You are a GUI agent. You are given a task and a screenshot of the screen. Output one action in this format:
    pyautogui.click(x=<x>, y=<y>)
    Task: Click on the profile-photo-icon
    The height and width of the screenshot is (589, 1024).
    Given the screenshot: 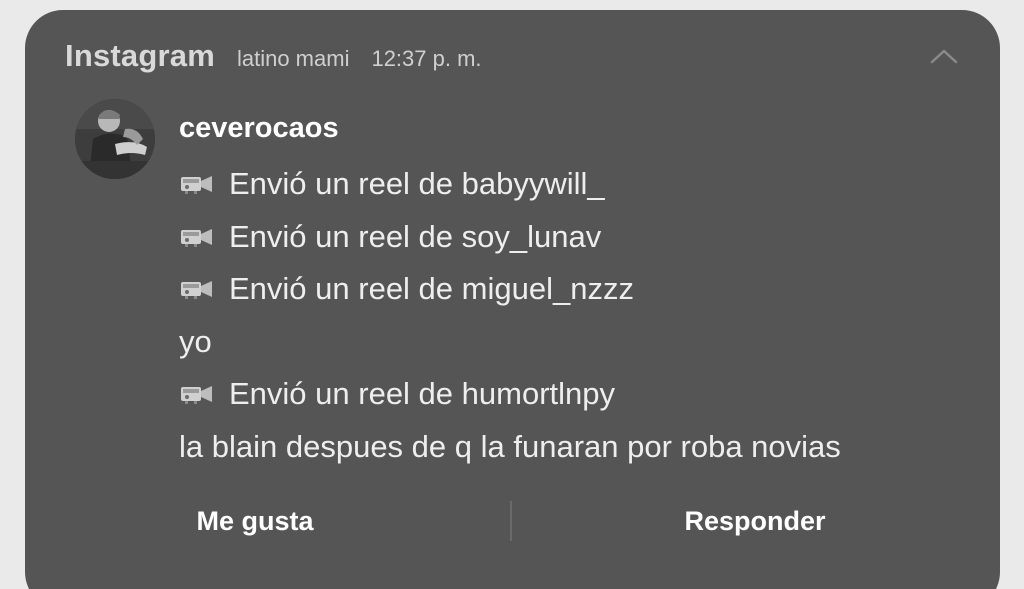 What is the action you would take?
    pyautogui.click(x=115, y=139)
    